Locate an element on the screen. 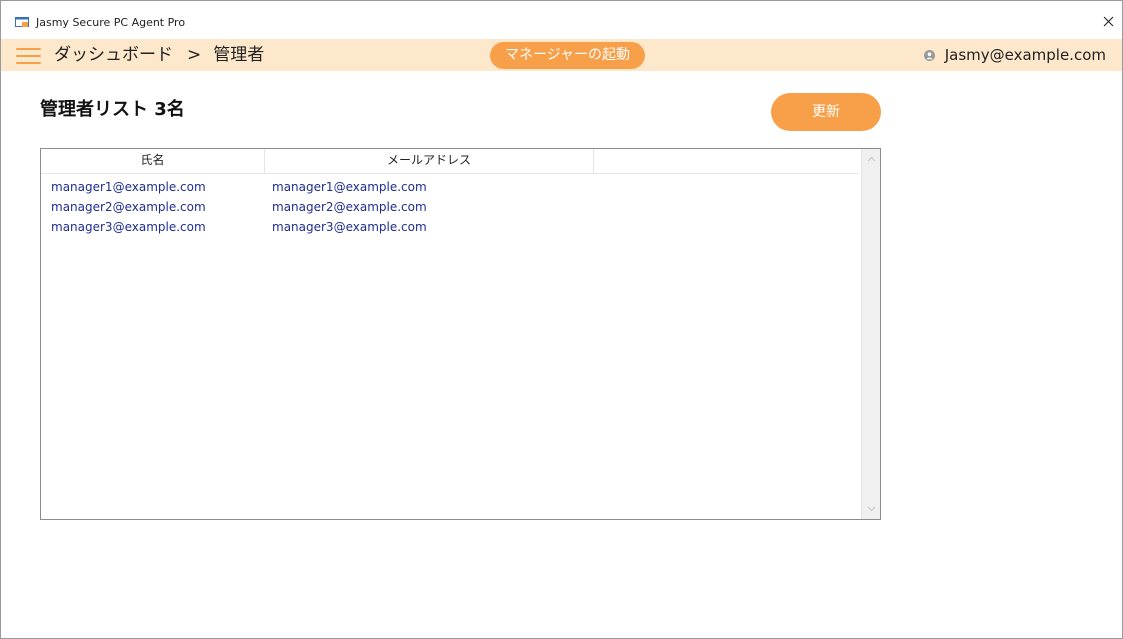  chevron-down-icon is located at coordinates (871, 509).